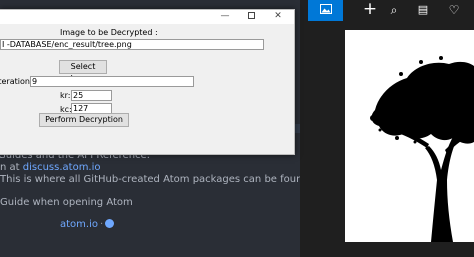  I want to click on viewer-toolbar: + ⌕ ▤ ♡, so click(387, 10).